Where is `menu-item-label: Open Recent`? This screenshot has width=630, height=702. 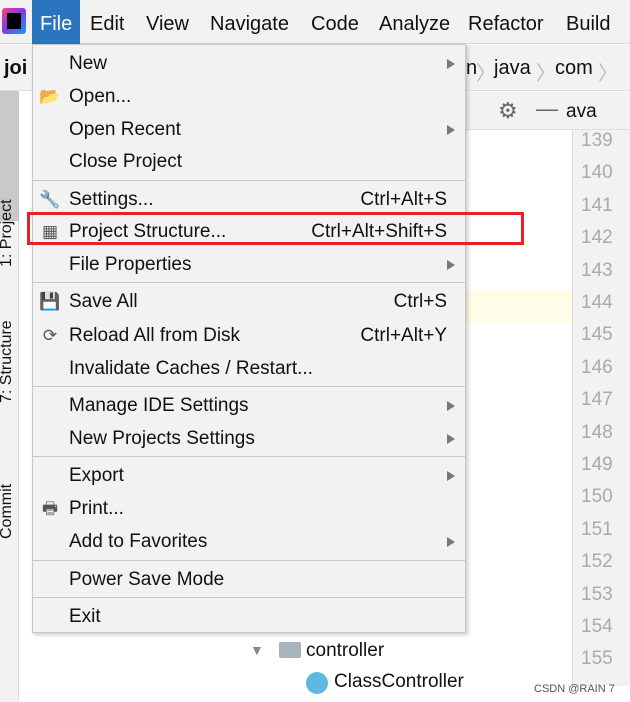
menu-item-label: Open Recent is located at coordinates (125, 129).